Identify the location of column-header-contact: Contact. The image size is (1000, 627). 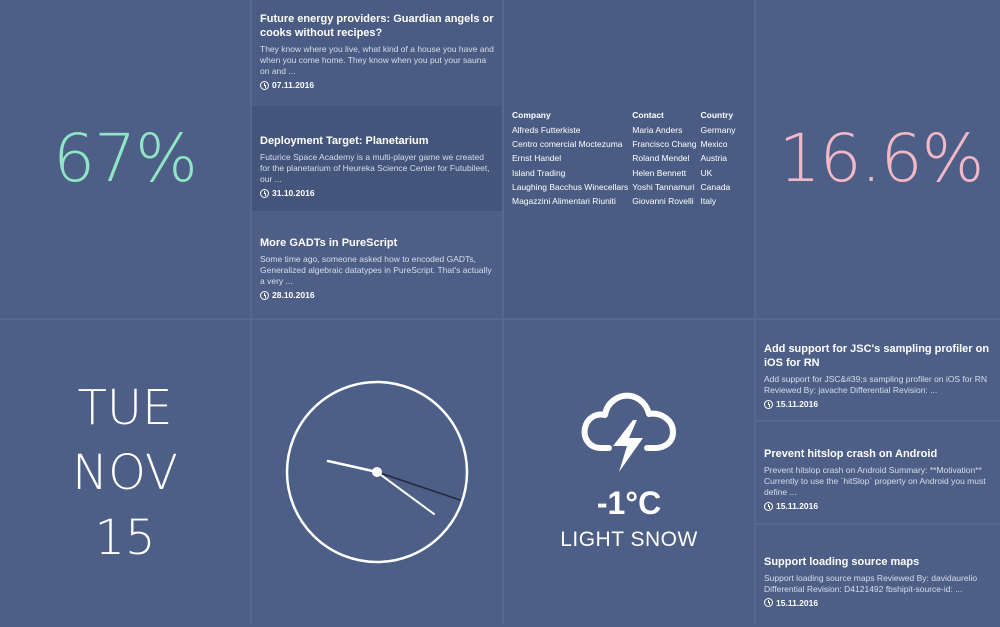
(648, 114).